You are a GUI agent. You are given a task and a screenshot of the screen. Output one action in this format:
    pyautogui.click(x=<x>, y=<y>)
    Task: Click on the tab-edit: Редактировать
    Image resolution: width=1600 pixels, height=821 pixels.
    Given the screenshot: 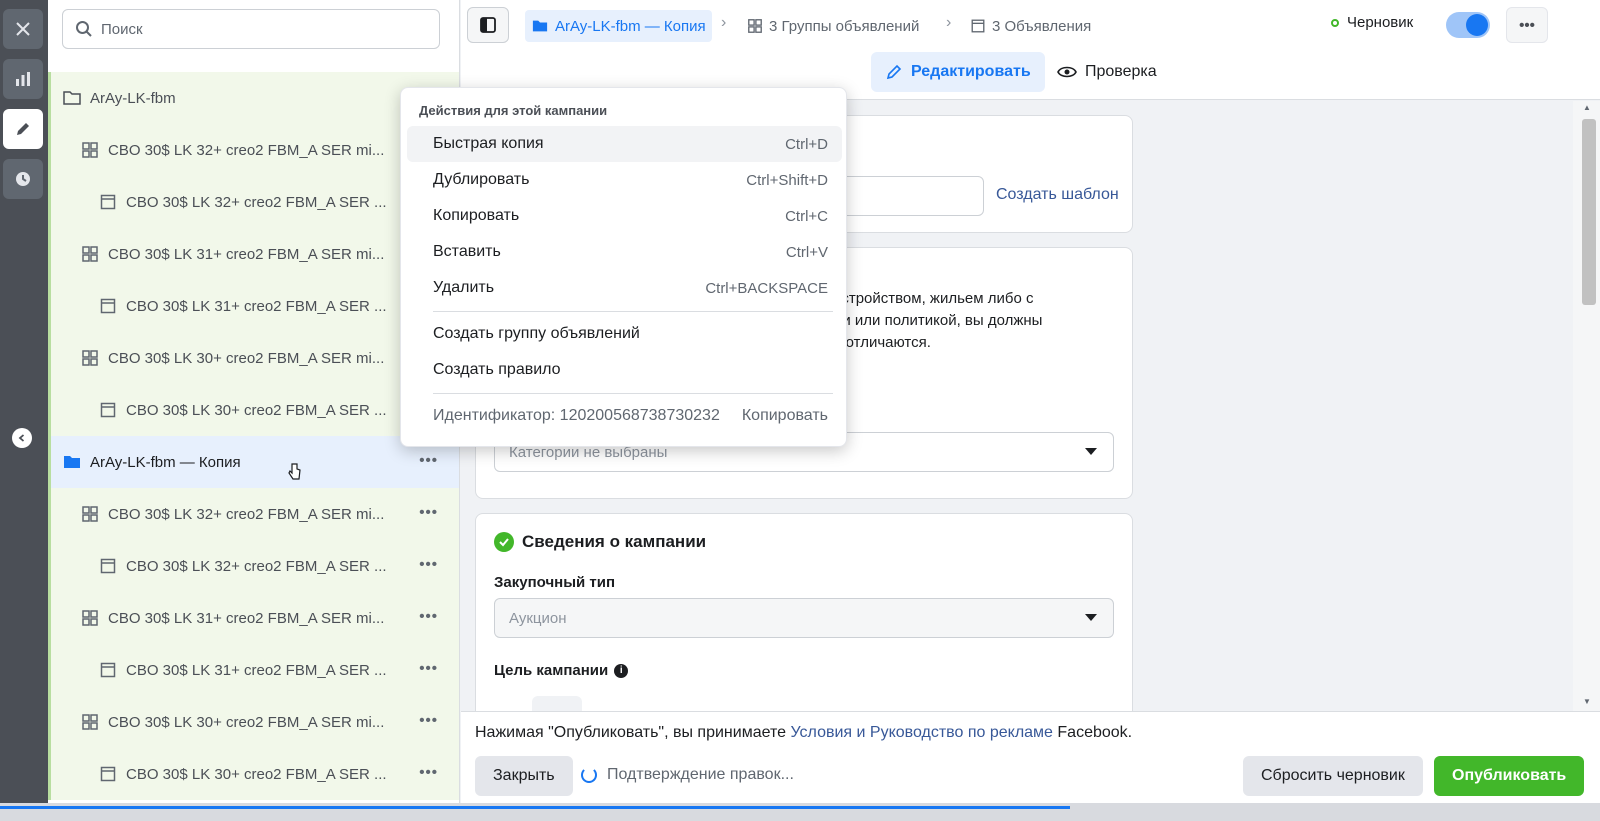 What is the action you would take?
    pyautogui.click(x=958, y=72)
    